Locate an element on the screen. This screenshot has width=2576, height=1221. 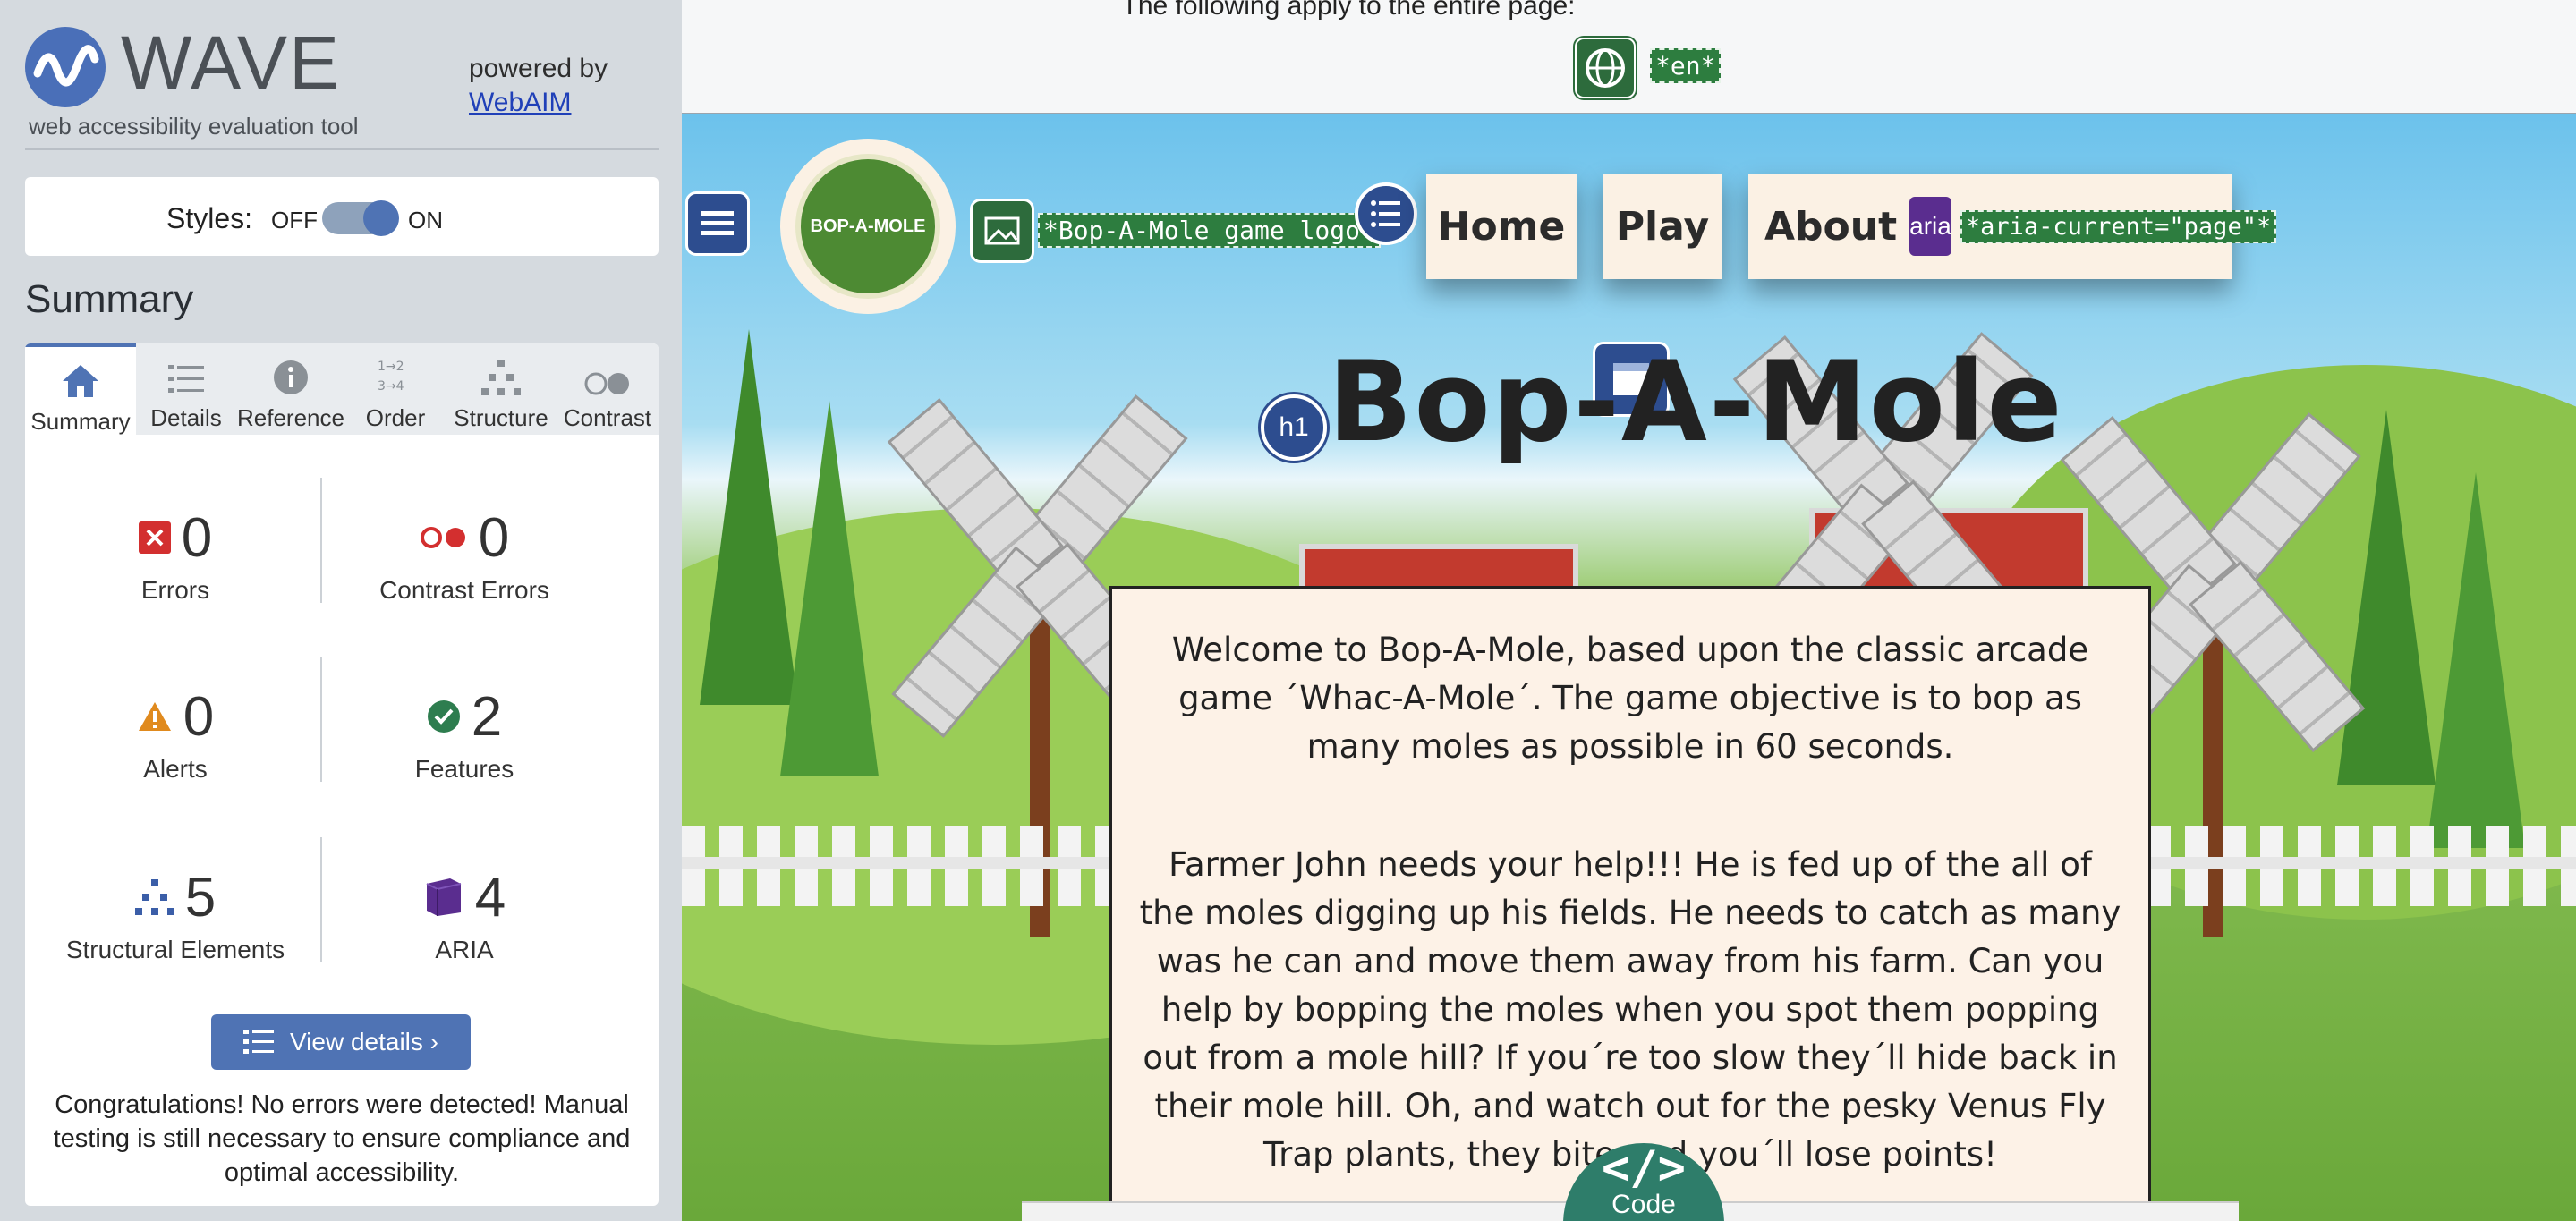
tab-label: Details is located at coordinates (186, 418).